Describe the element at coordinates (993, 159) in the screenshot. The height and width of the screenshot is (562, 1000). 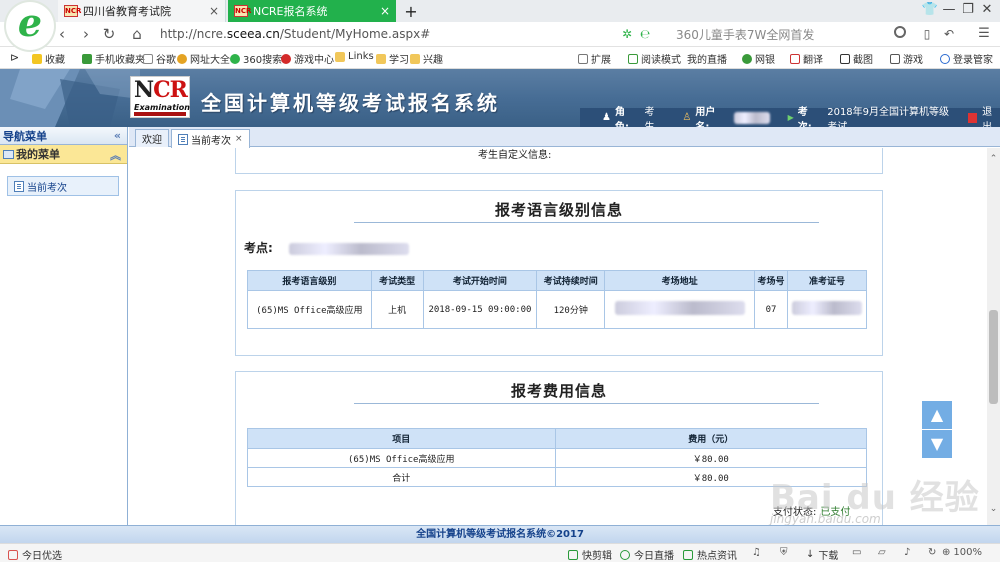
I see `scroll-arrow-up-icon: ⌃` at that location.